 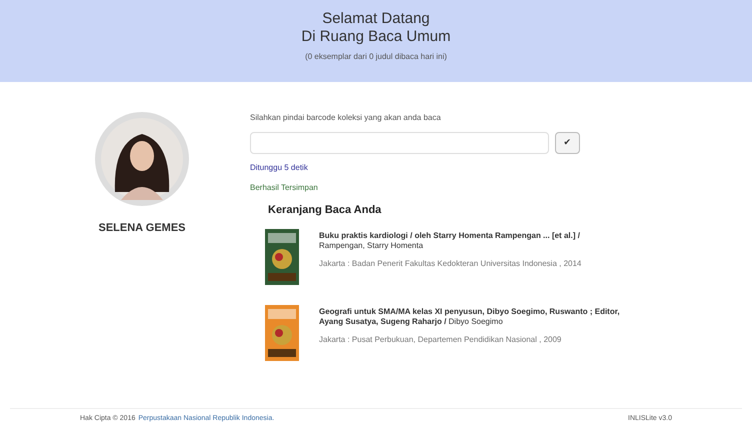 What do you see at coordinates (346, 118) in the screenshot?
I see `scan-instruction: Silahkan pindai barcode koleksi yang akan anda baca` at bounding box center [346, 118].